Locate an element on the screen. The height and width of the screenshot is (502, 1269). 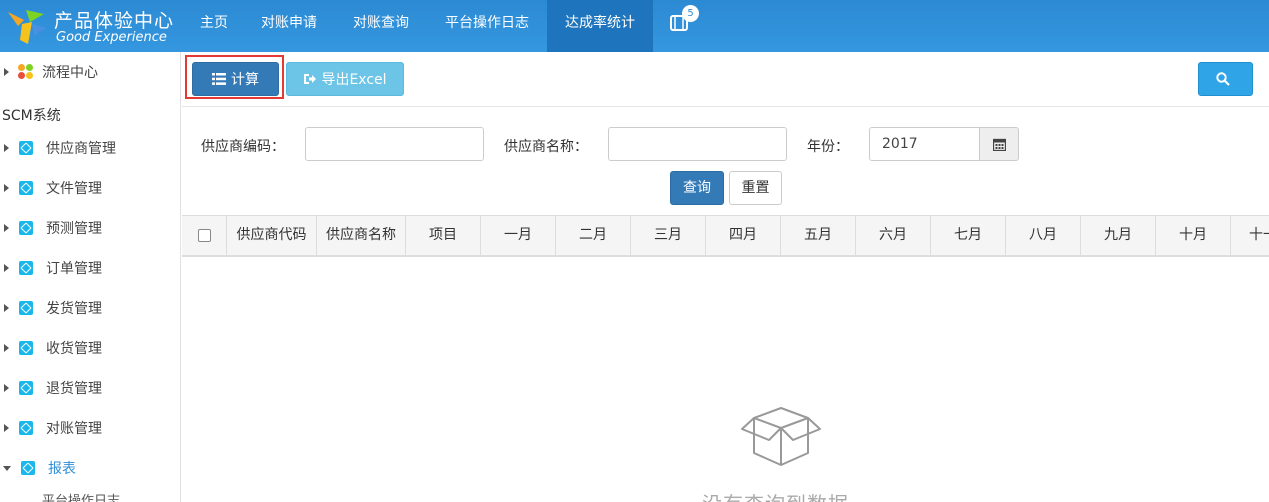
notification-badge: 5 is located at coordinates (690, 13).